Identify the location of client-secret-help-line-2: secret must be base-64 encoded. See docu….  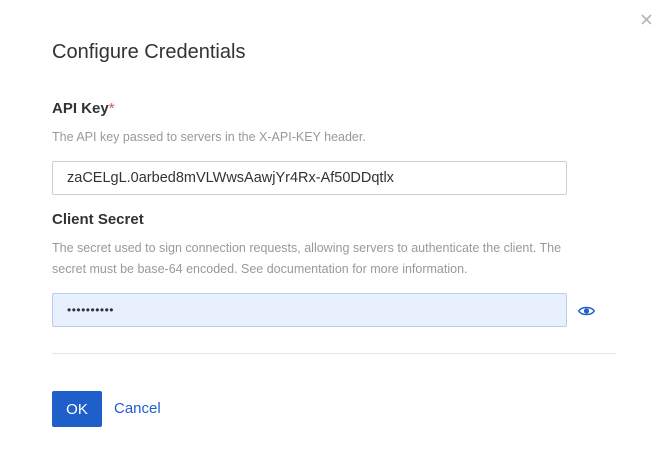
(260, 269).